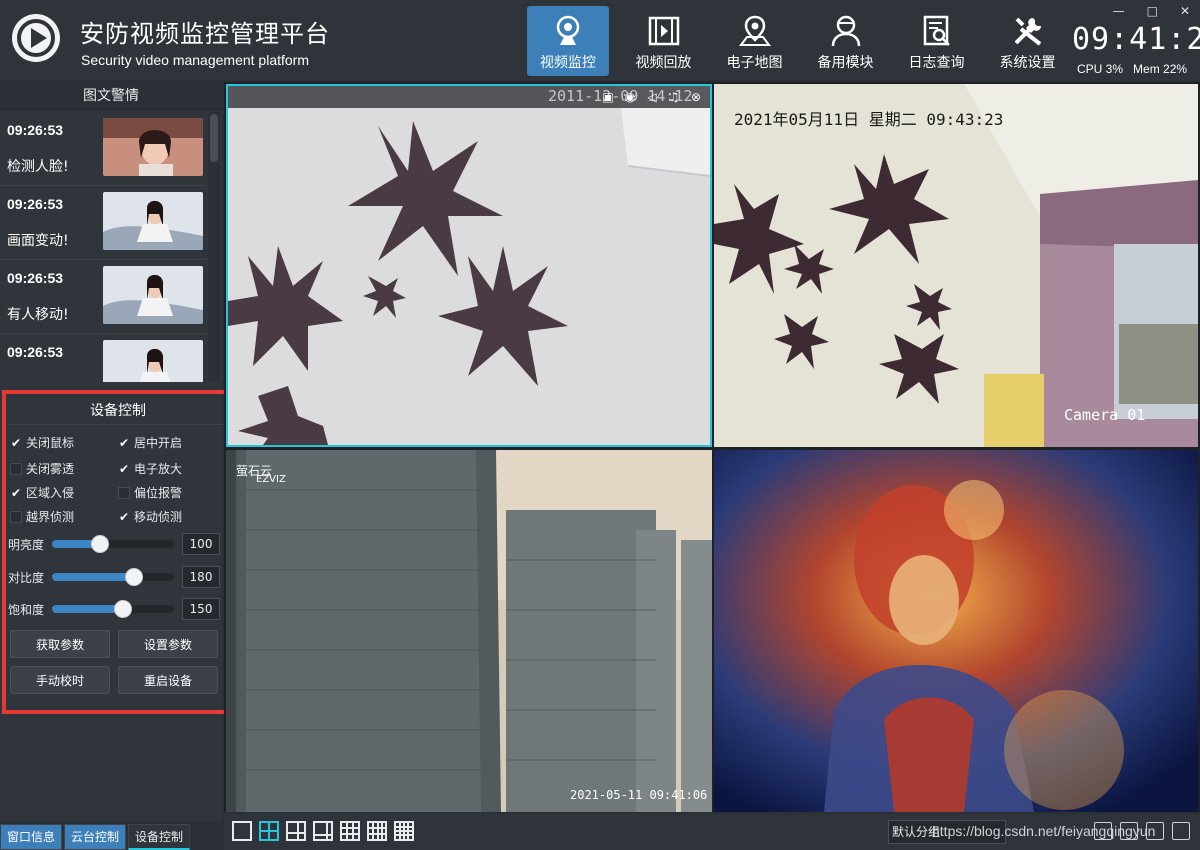  What do you see at coordinates (214, 247) in the screenshot?
I see `alarm-list-scrollbar` at bounding box center [214, 247].